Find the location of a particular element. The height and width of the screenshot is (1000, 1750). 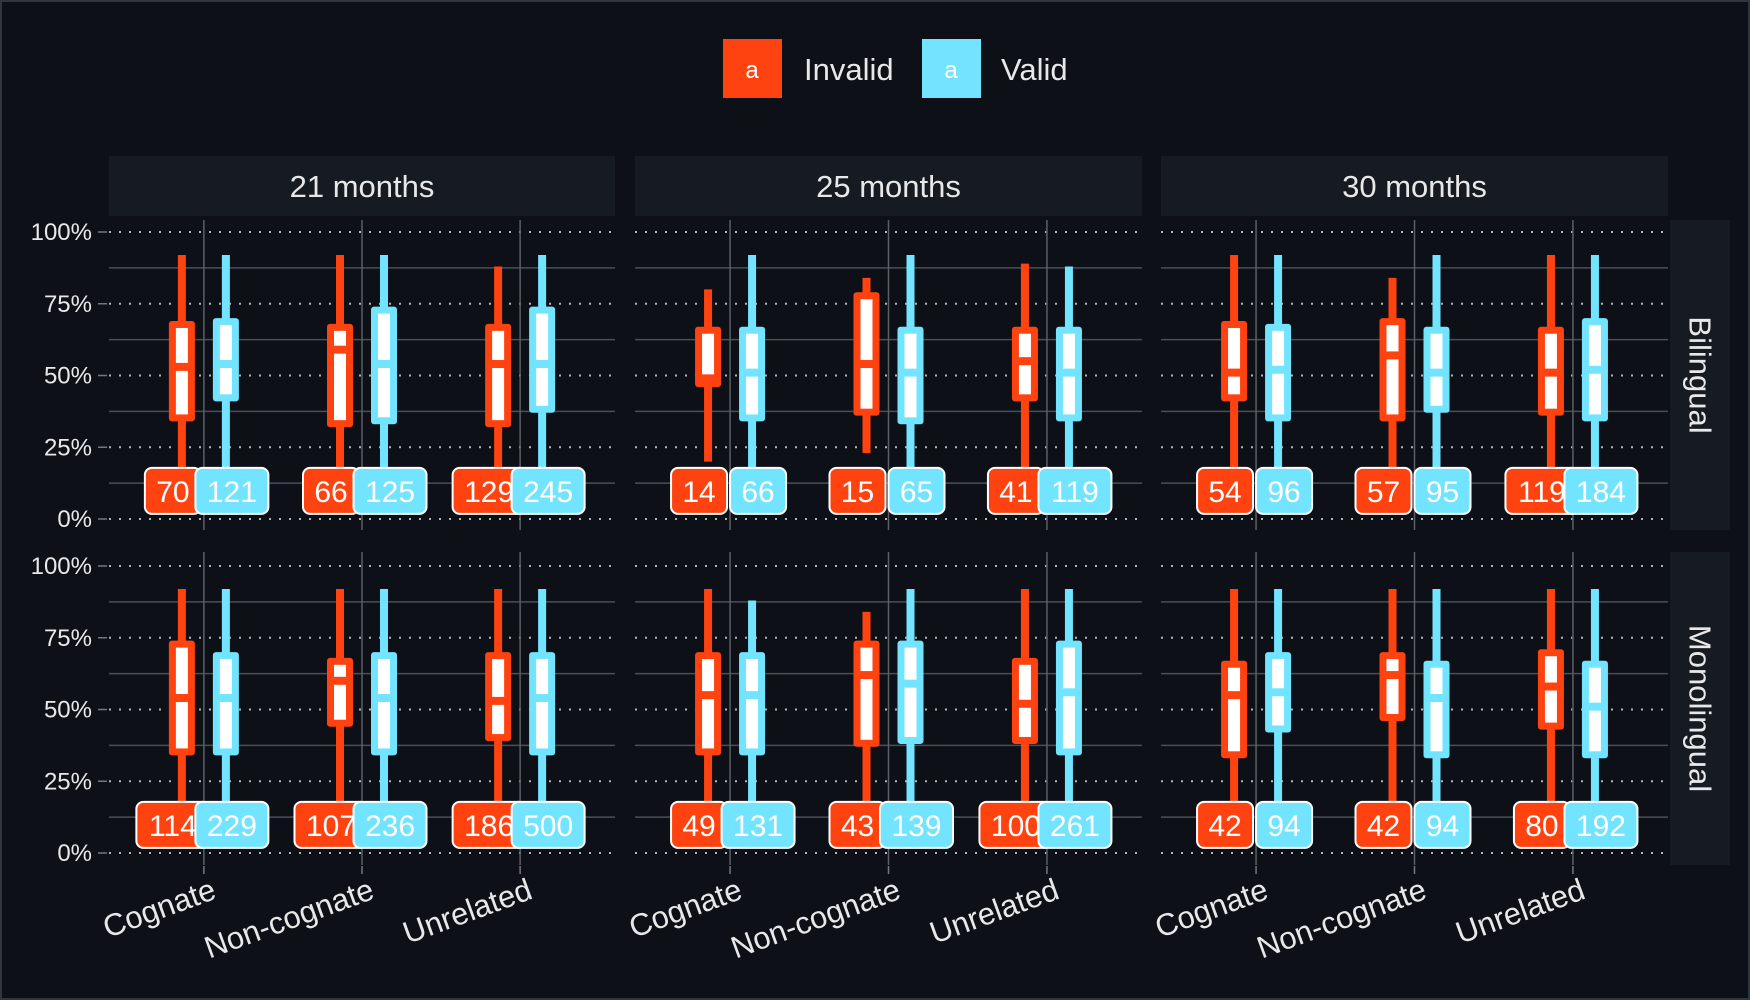

panel: 42 94 42 94 80 192 is located at coordinates (1414, 708).